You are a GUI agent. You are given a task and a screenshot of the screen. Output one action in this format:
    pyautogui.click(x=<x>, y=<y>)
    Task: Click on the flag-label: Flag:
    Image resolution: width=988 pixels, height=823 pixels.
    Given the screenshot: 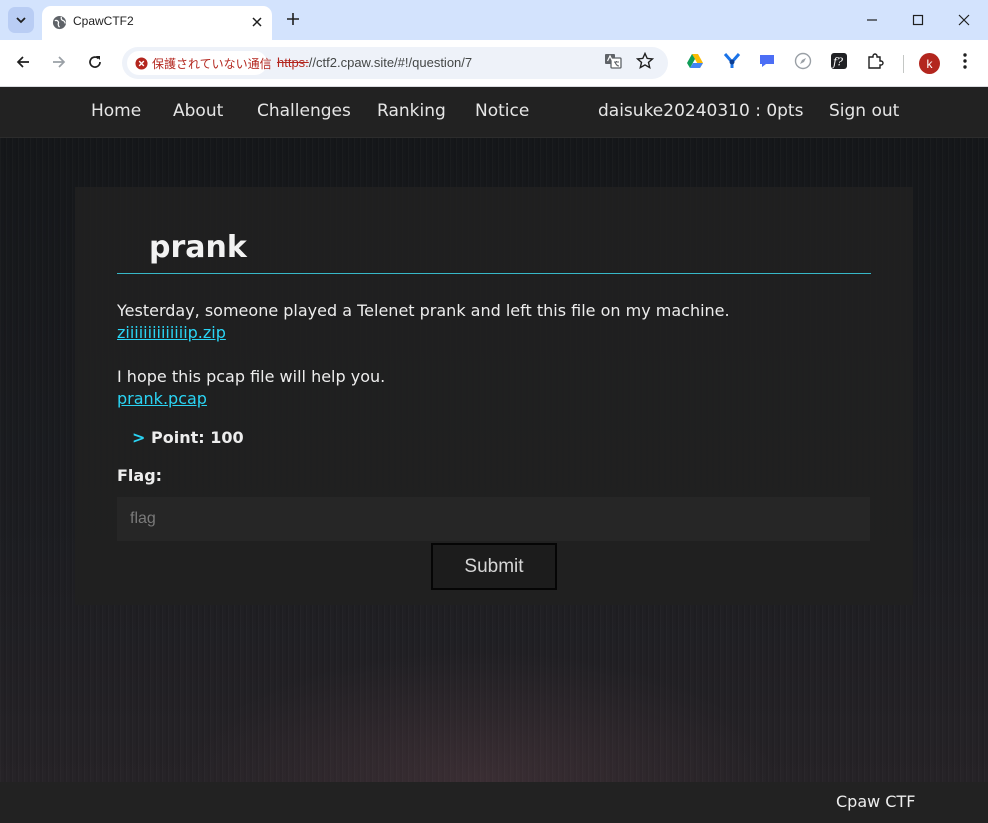 What is the action you would take?
    pyautogui.click(x=140, y=475)
    